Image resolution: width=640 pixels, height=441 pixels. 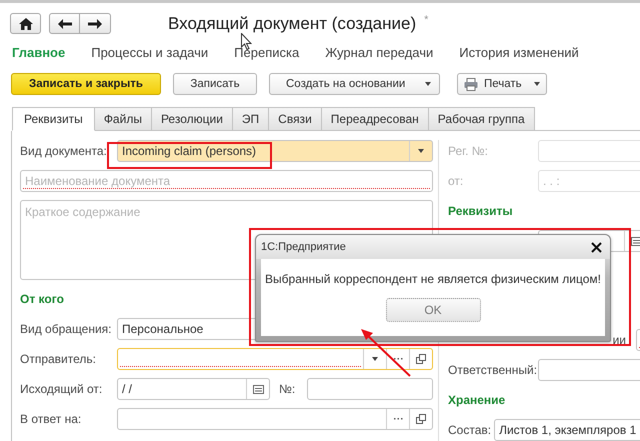 What do you see at coordinates (295, 119) in the screenshot?
I see `tab: Связи` at bounding box center [295, 119].